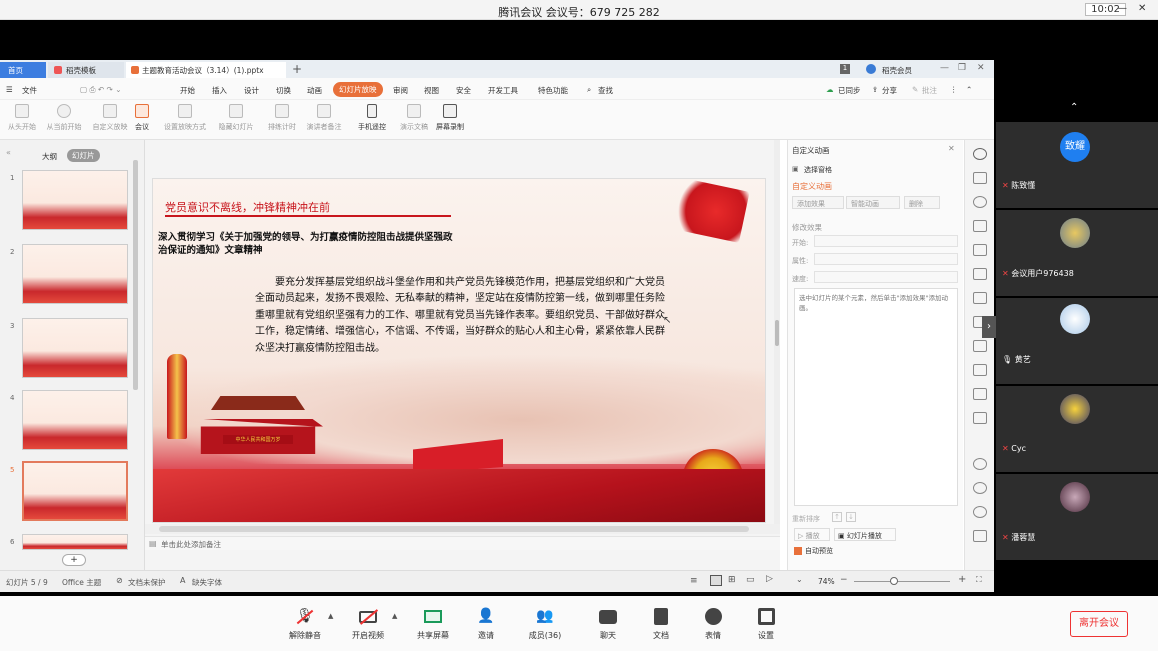  What do you see at coordinates (865, 534) in the screenshot?
I see `slideshow-play-button: ▣ 幻灯片播放` at bounding box center [865, 534].